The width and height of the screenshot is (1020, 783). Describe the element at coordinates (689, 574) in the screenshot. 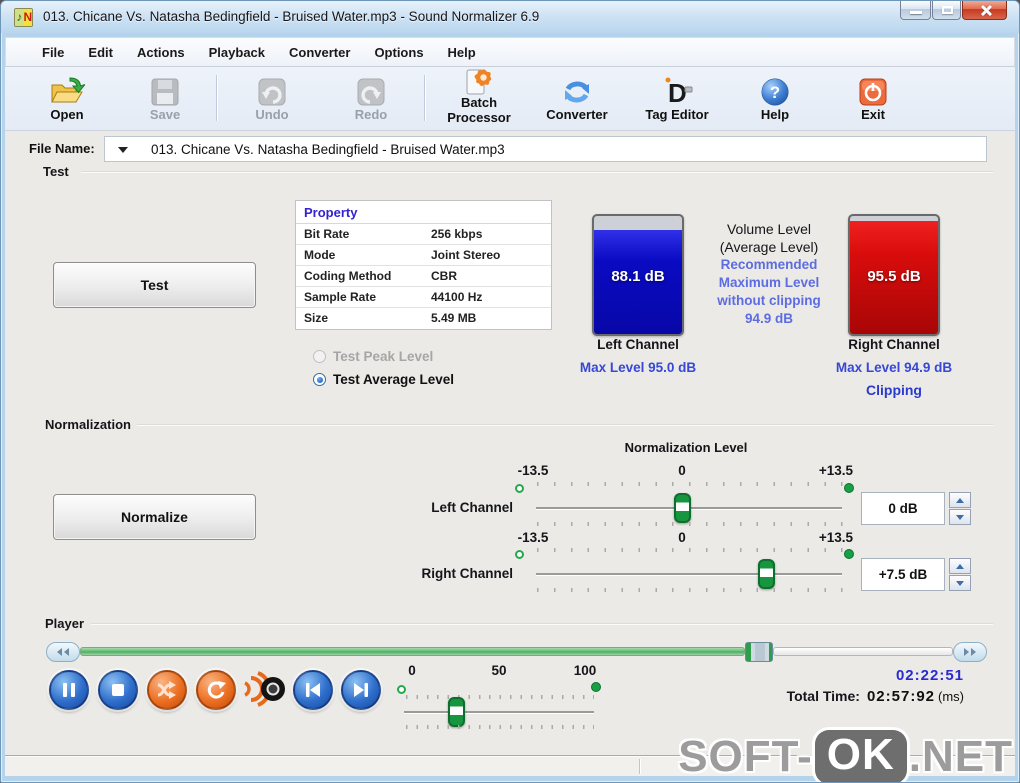

I see `right-channel-slider` at that location.